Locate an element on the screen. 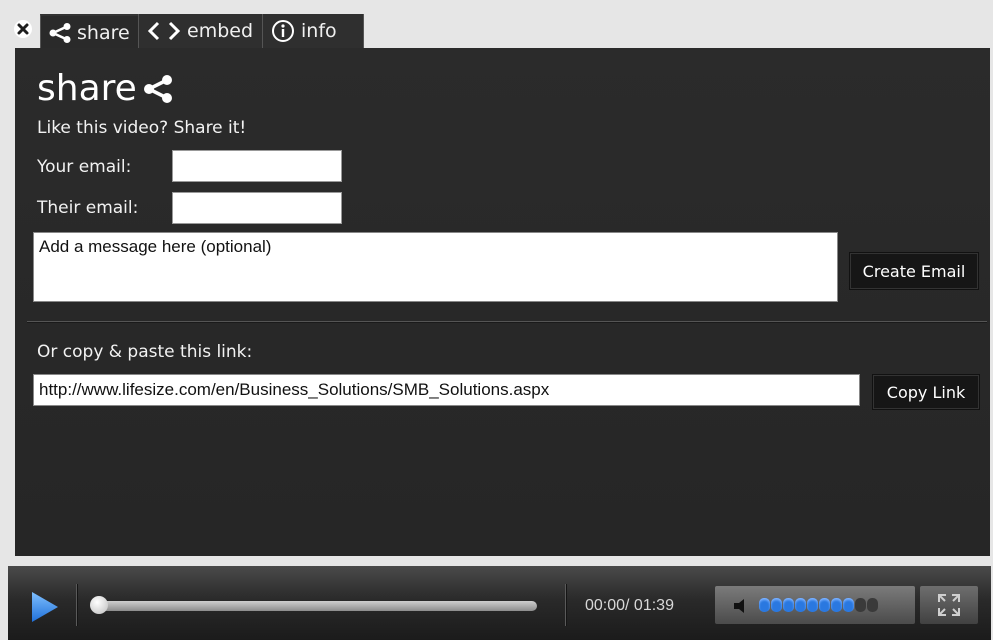  their-email-field is located at coordinates (257, 208).